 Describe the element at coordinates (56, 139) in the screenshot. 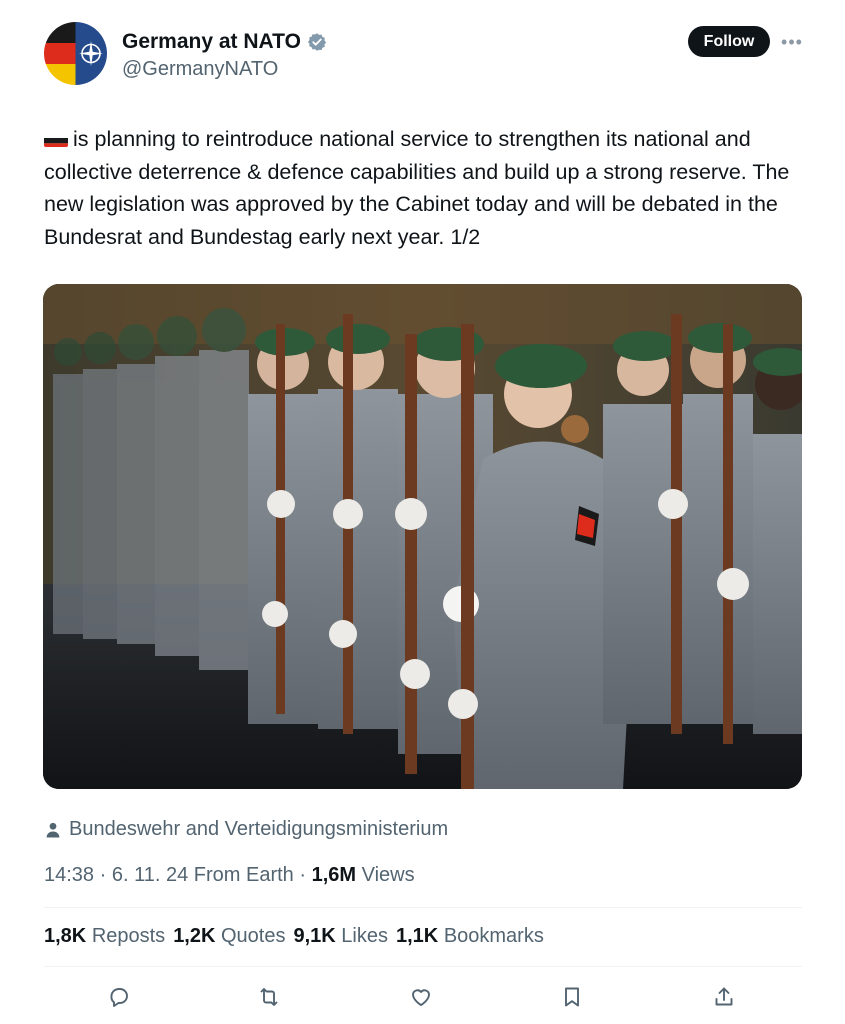

I see `germany-flag-icon` at that location.